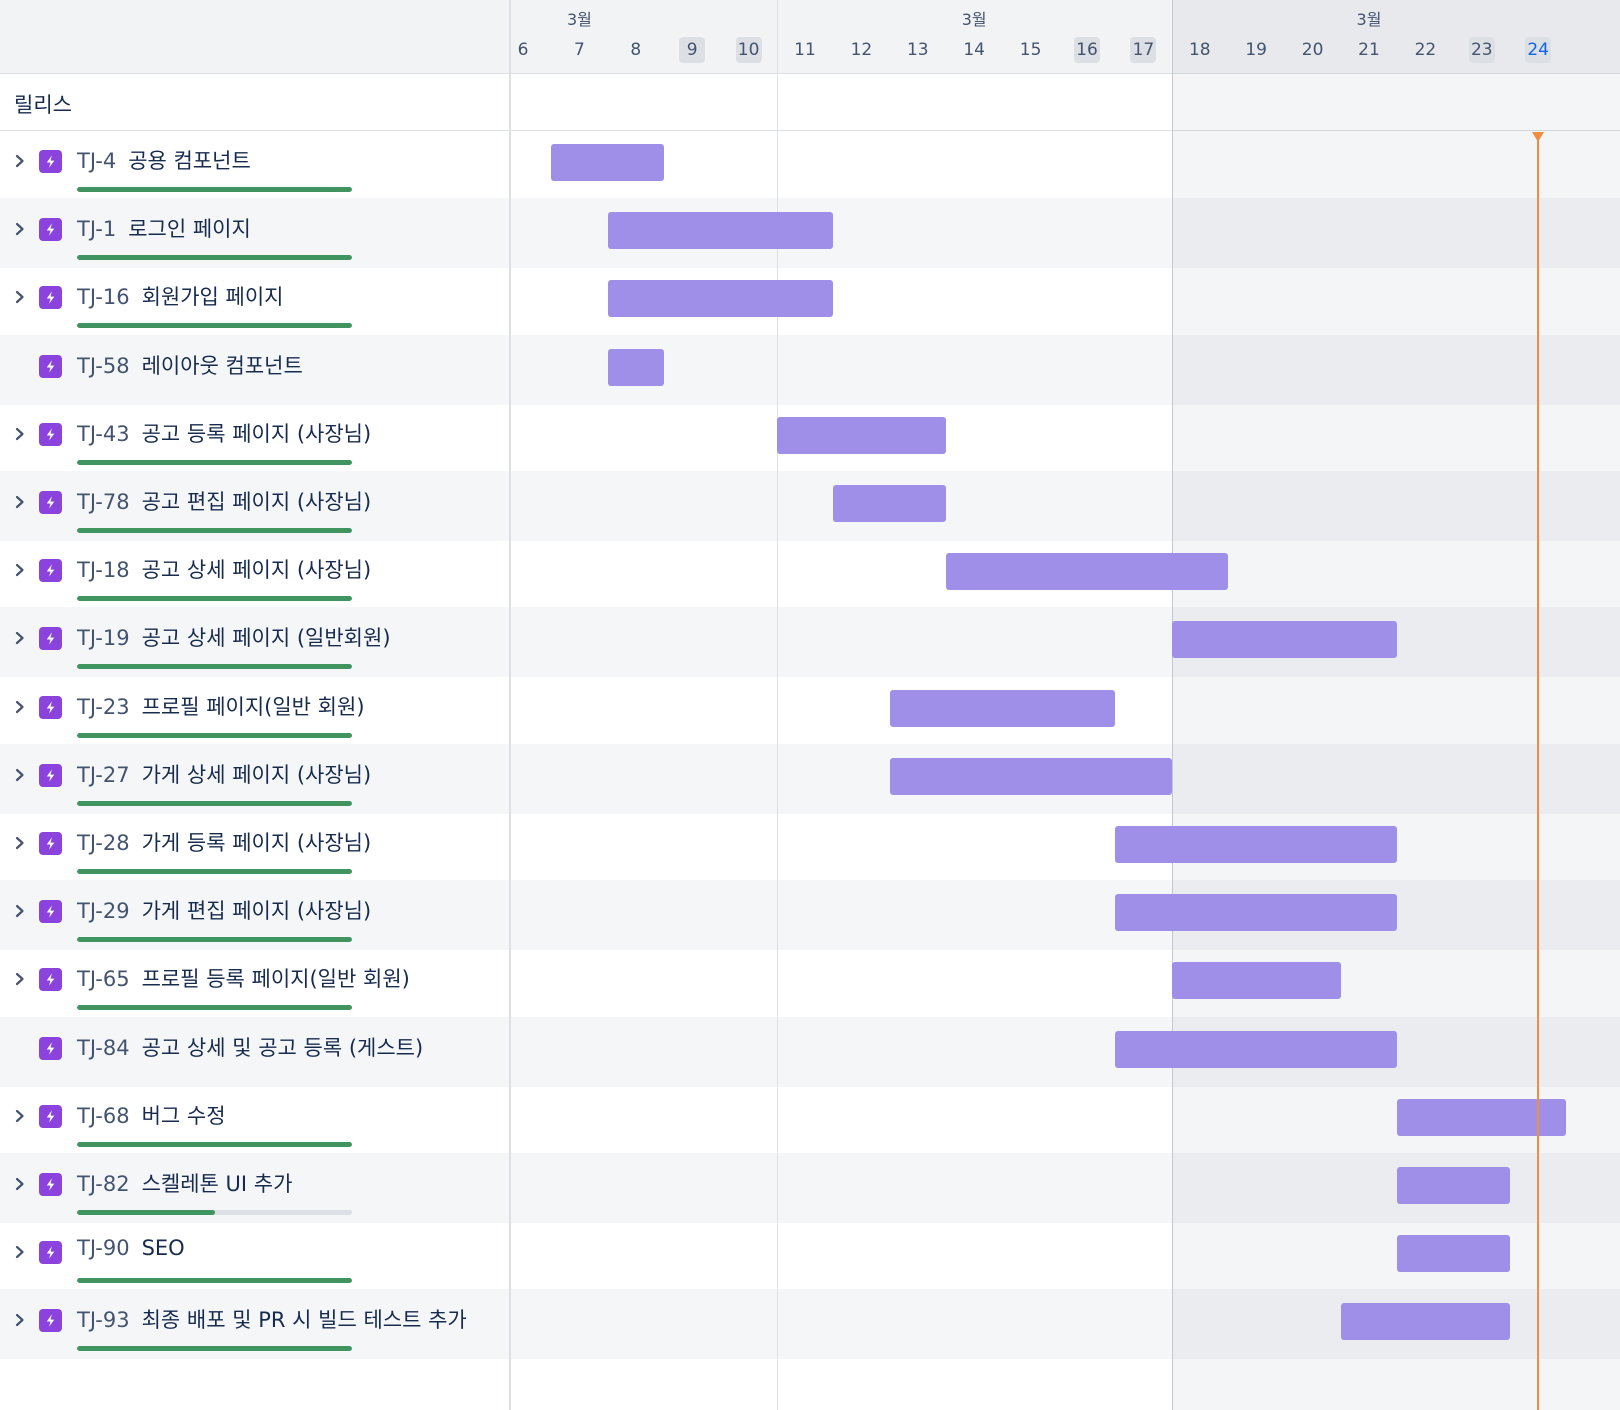 Image resolution: width=1620 pixels, height=1410 pixels. Describe the element at coordinates (103, 1048) in the screenshot. I see `issue-key: TJ-84` at that location.